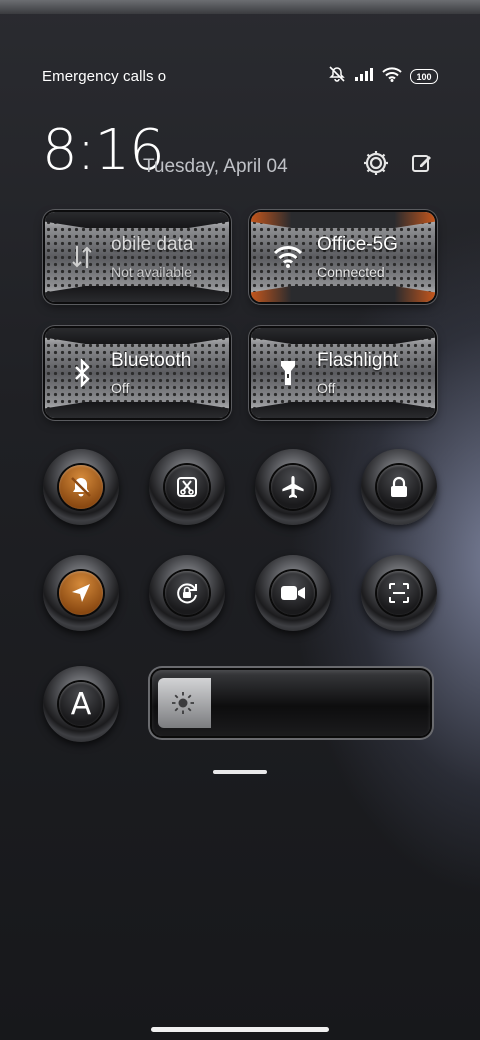 This screenshot has height=1040, width=480. What do you see at coordinates (337, 76) in the screenshot?
I see `mute-icon` at bounding box center [337, 76].